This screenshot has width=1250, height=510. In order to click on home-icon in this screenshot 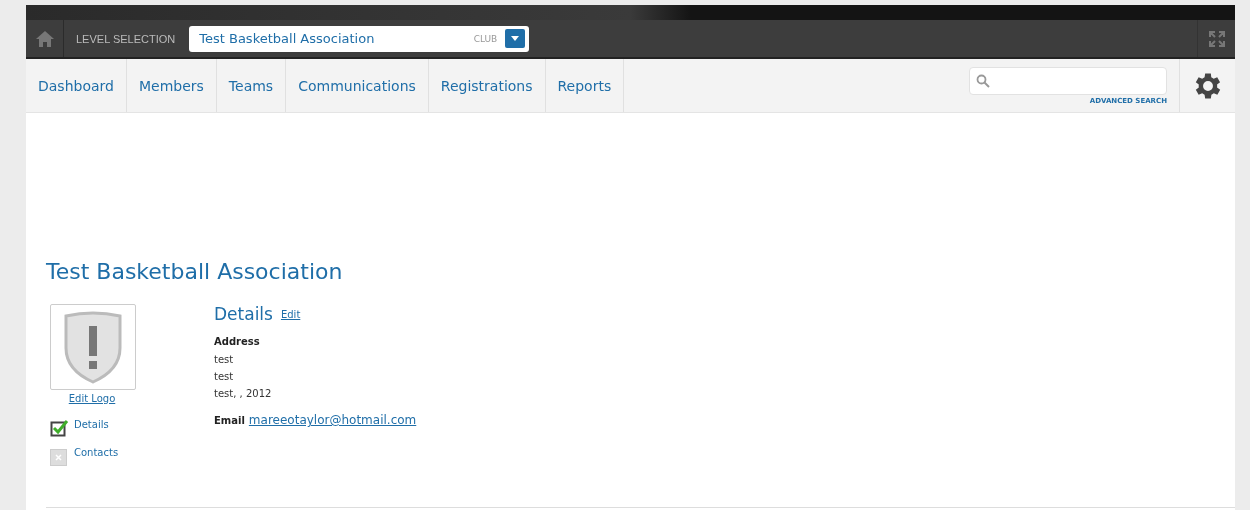, I will do `click(44, 38)`.